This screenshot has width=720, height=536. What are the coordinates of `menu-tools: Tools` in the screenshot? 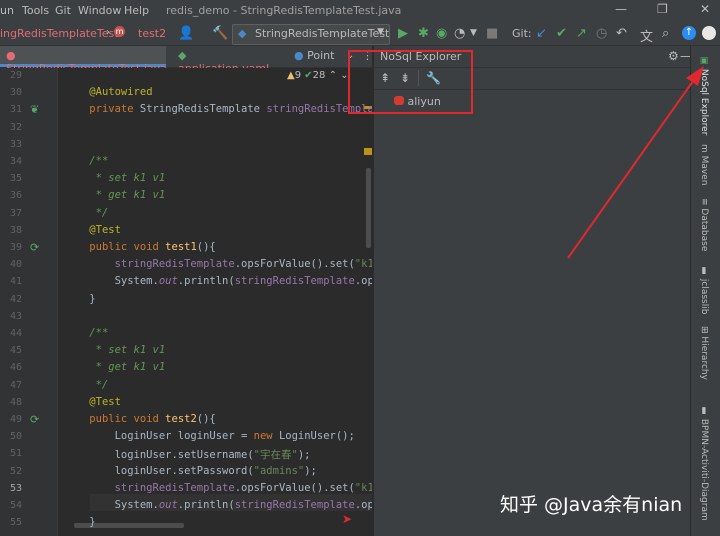 It's located at (35, 10).